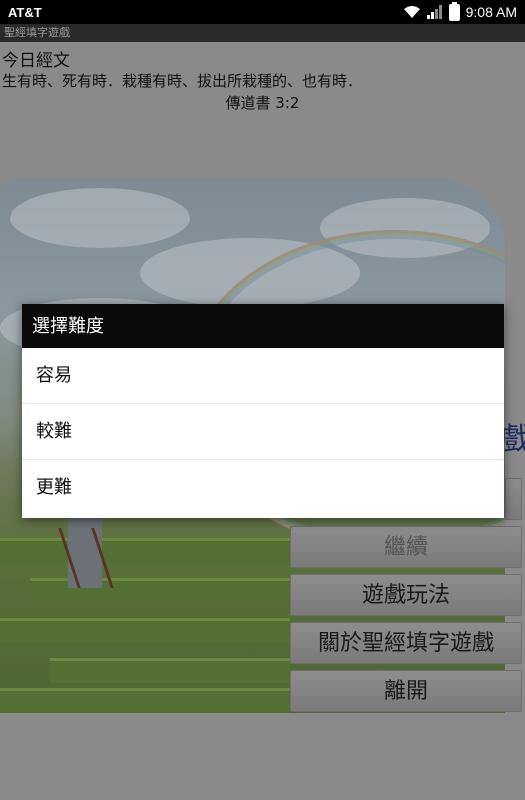 The width and height of the screenshot is (525, 800). I want to click on wifi-icon, so click(411, 12).